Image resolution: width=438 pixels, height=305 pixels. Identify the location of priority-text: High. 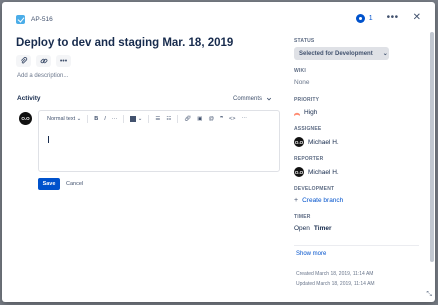
(311, 112).